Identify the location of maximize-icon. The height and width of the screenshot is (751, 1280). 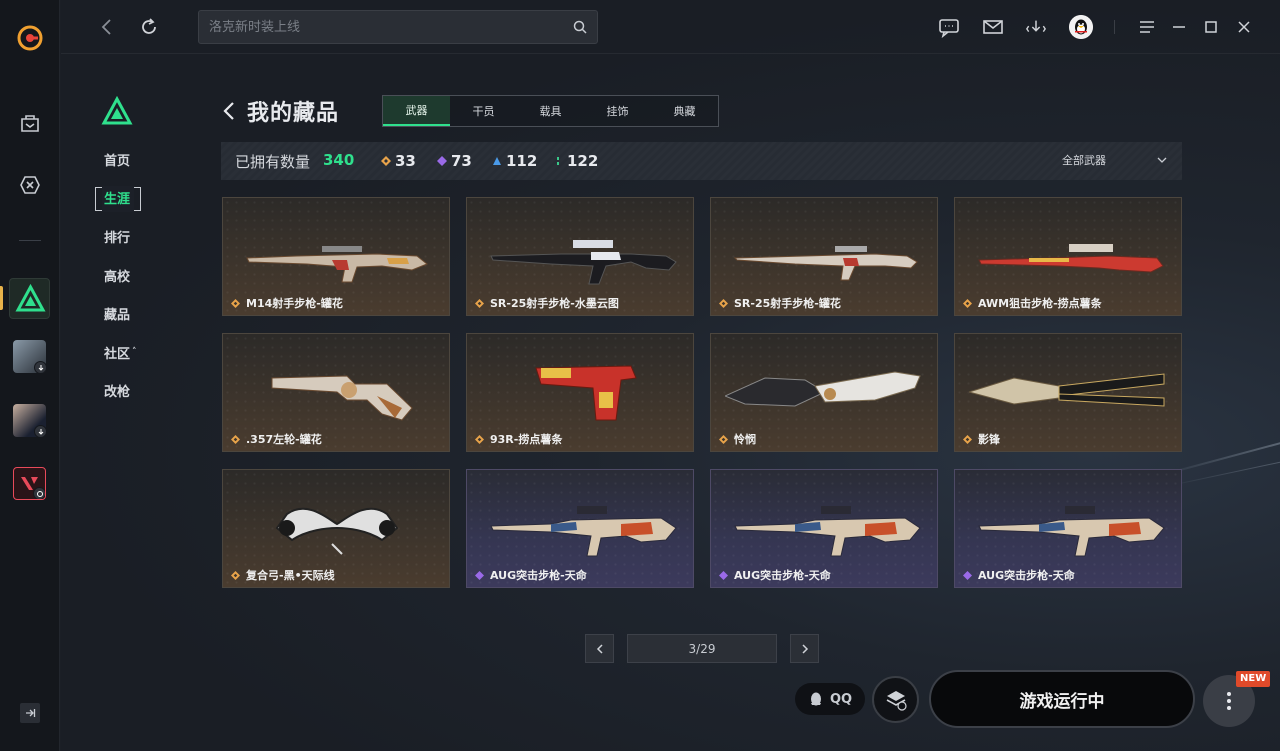
(1211, 27).